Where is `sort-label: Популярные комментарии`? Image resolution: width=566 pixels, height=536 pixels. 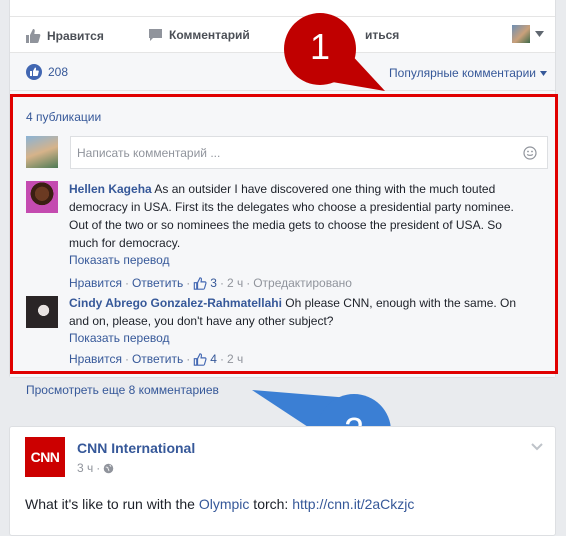
sort-label: Популярные комментарии is located at coordinates (462, 73).